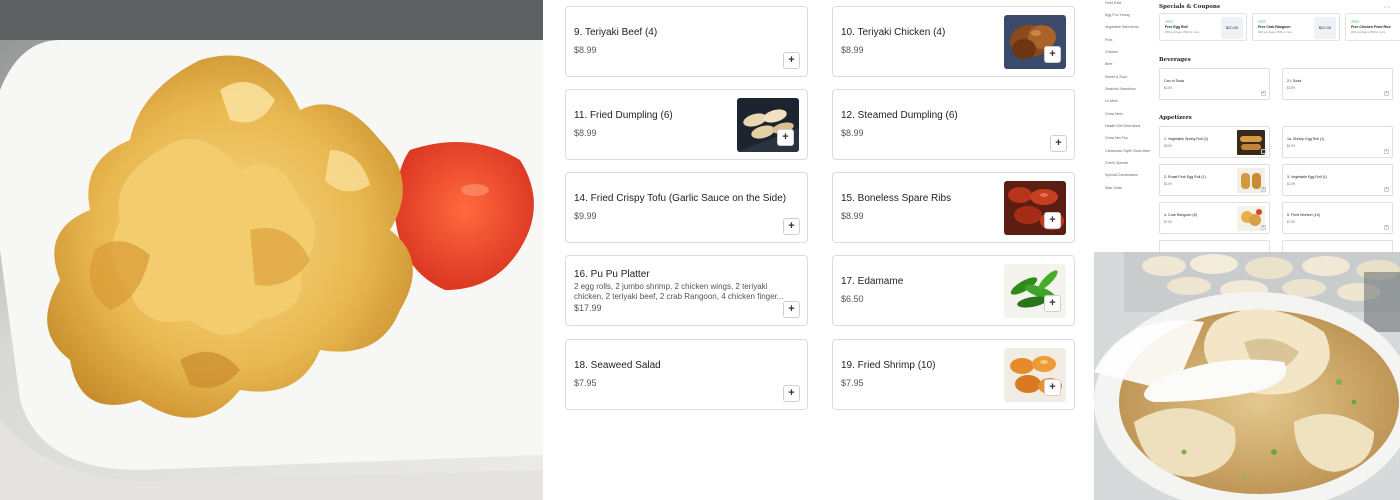  I want to click on sidebar-item: Beef, so click(1108, 64).